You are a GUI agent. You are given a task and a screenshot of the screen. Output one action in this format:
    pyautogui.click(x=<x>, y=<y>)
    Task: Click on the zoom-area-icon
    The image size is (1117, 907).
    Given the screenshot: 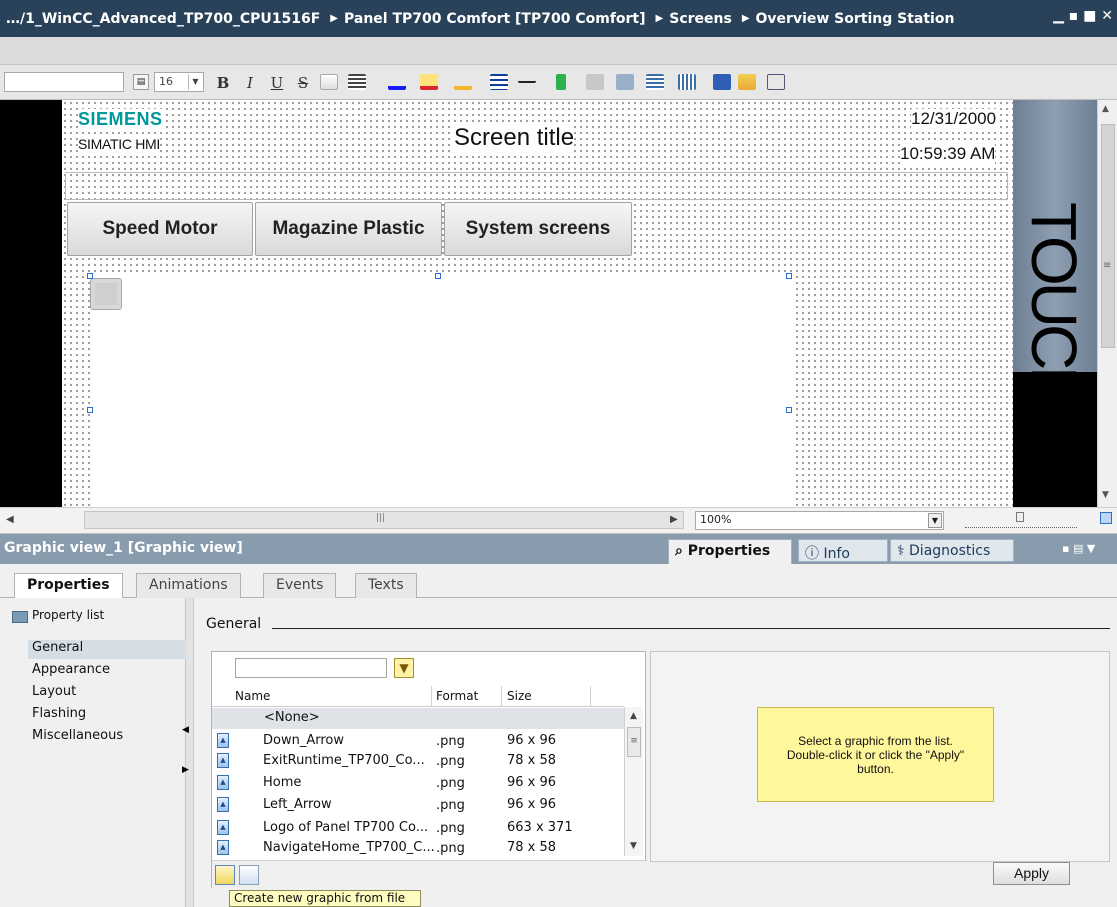 What is the action you would take?
    pyautogui.click(x=776, y=82)
    